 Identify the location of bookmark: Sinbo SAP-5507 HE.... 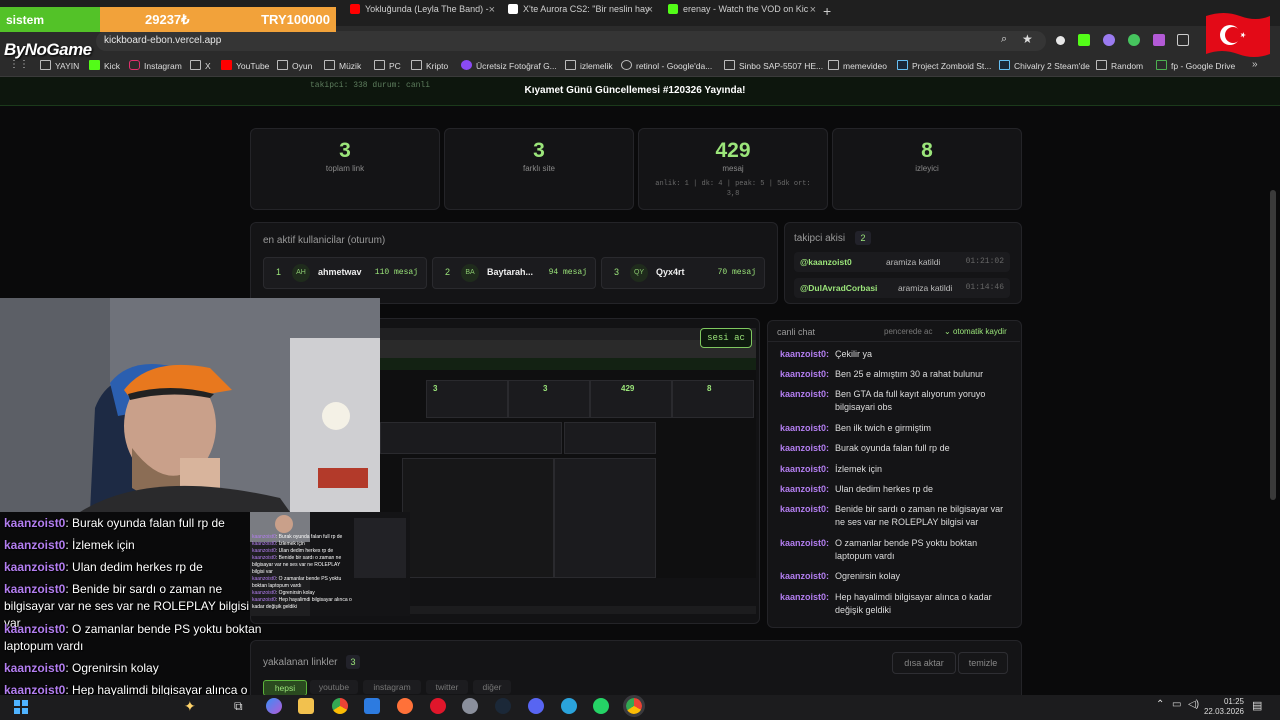
(773, 65).